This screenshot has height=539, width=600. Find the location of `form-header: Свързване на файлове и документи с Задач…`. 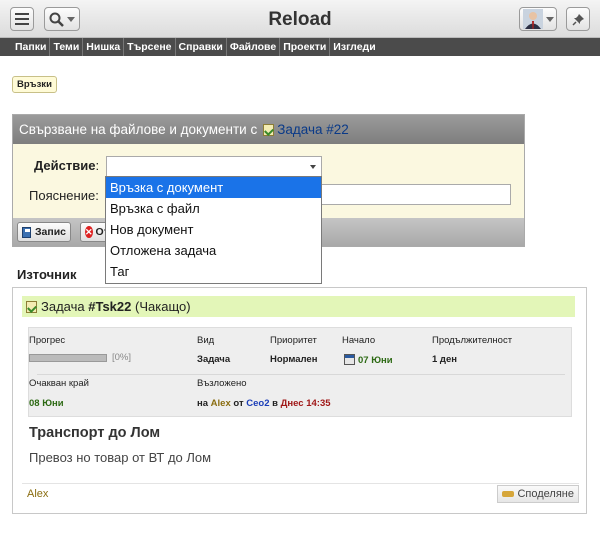

form-header: Свързване на файлове и документи с Задач… is located at coordinates (268, 129).